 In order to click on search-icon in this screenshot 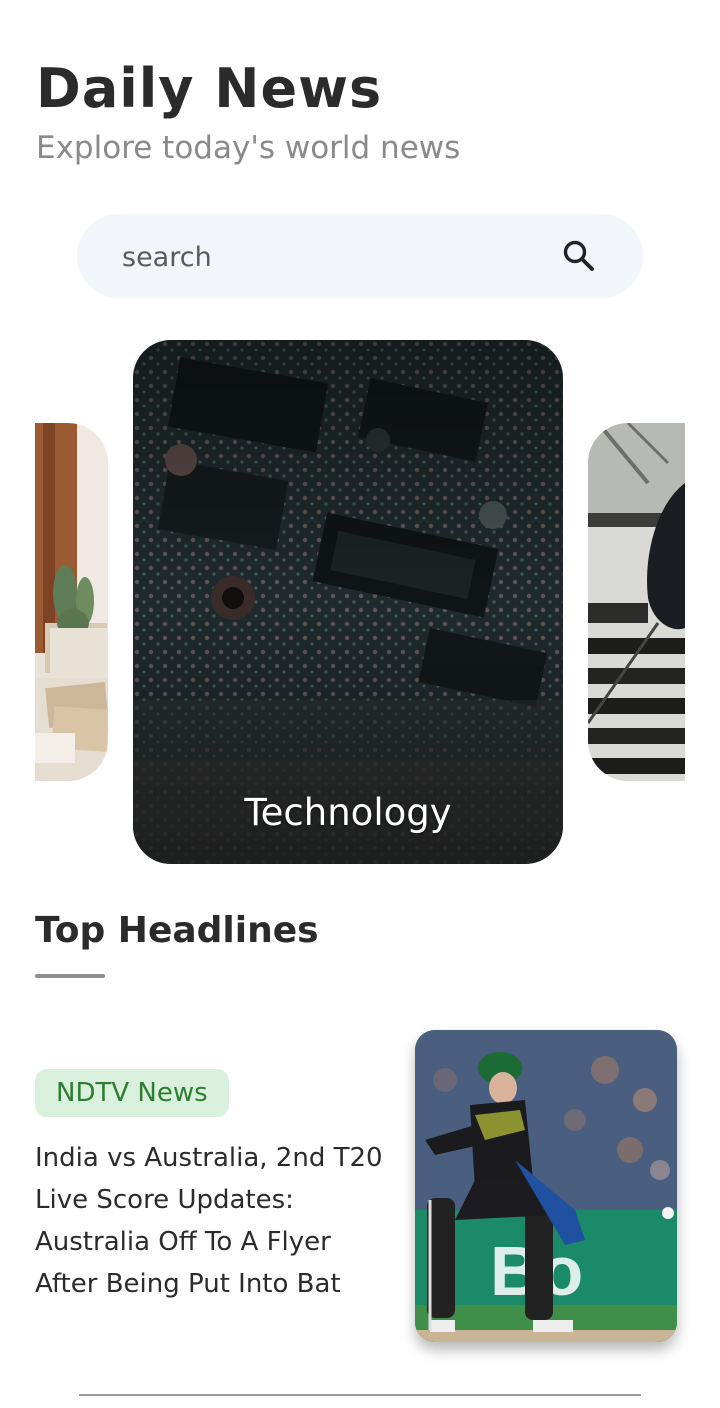, I will do `click(579, 256)`.